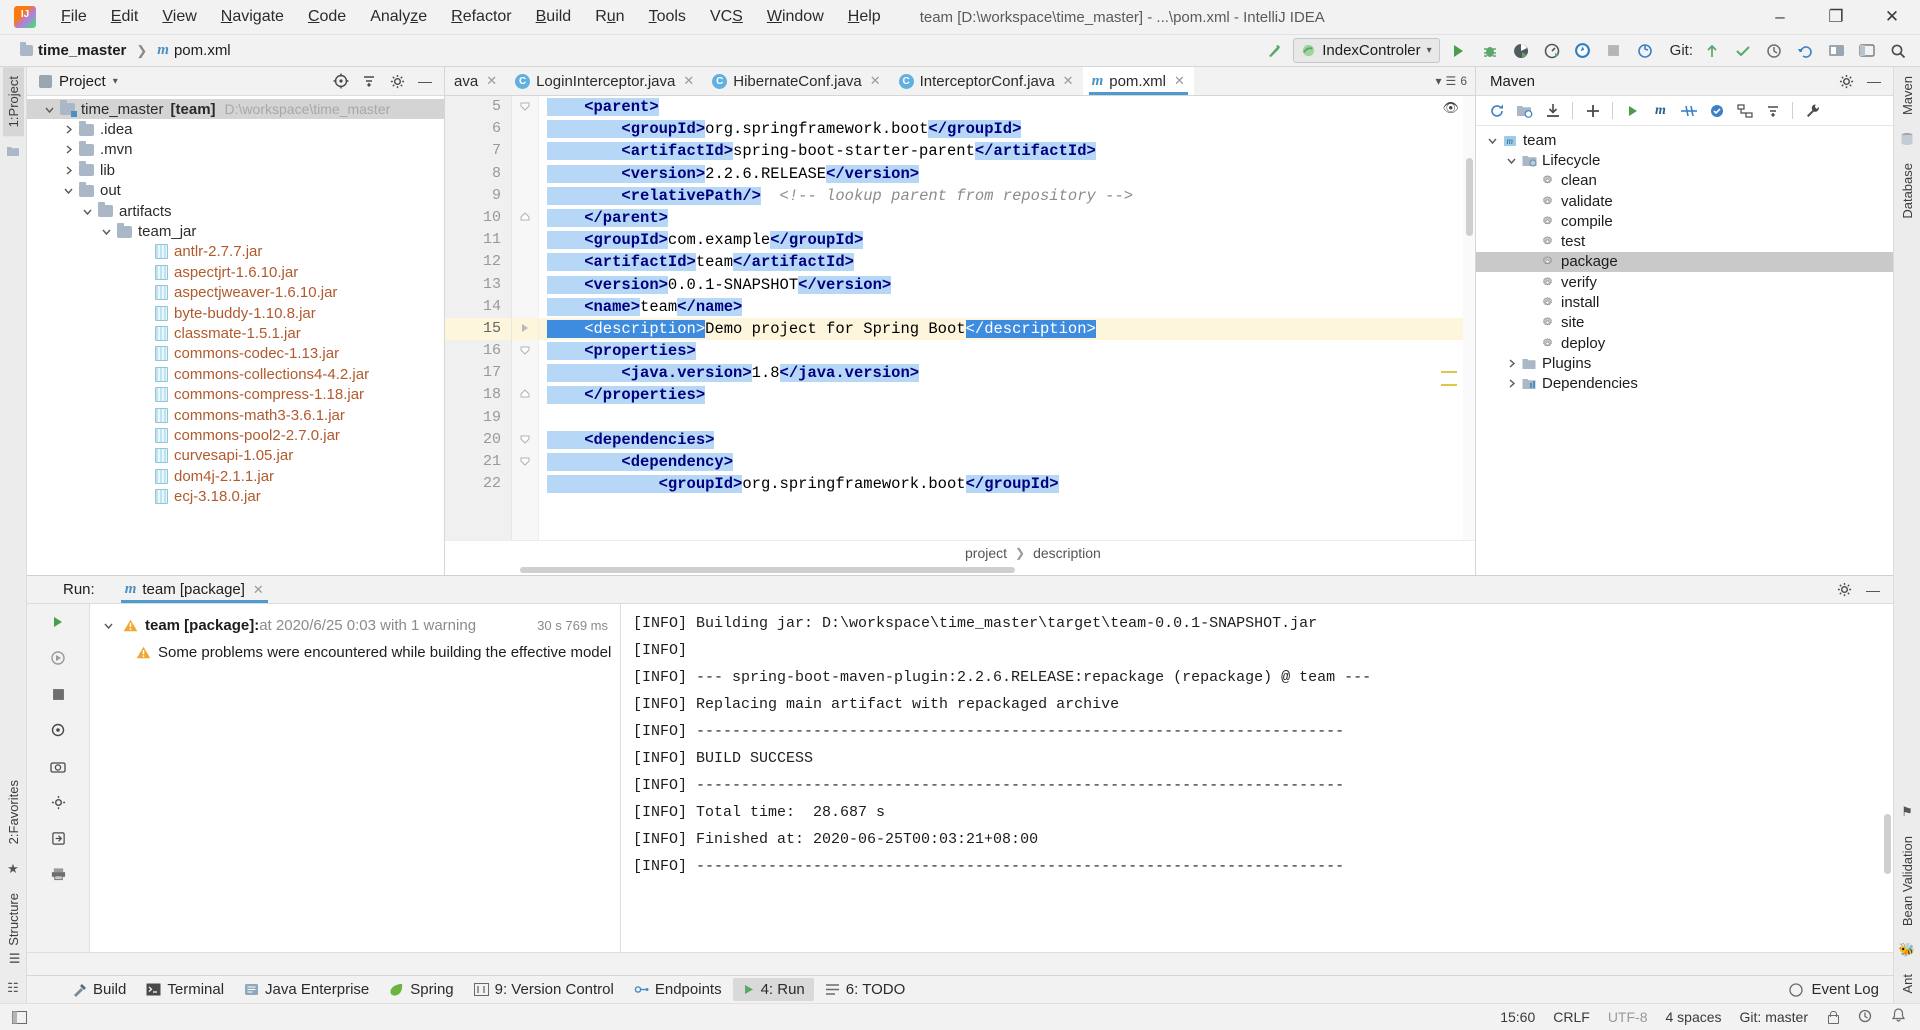  I want to click on tree-row: commons-compress-1.18.jar, so click(235, 394).